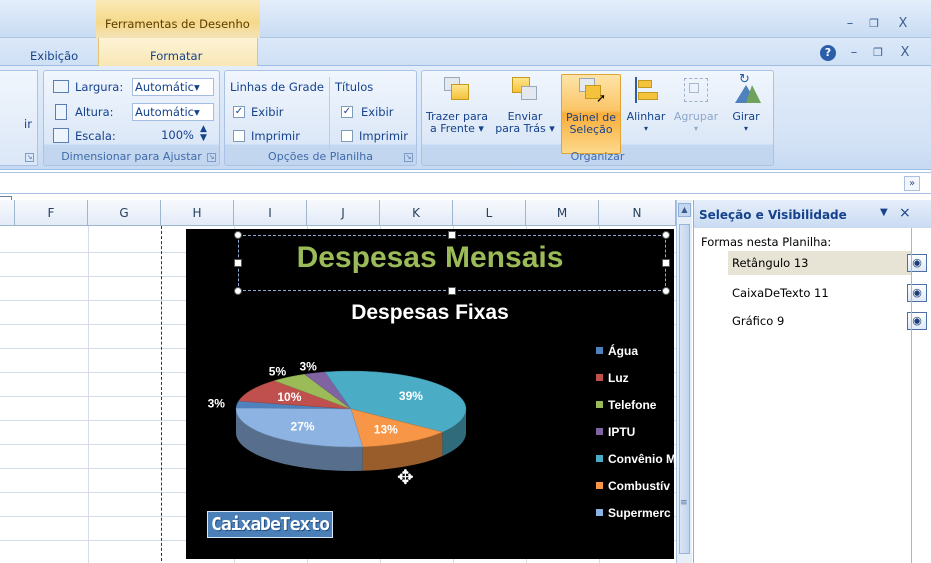 This screenshot has width=931, height=563. What do you see at coordinates (850, 24) in the screenshot?
I see `app-minimize-button: –` at bounding box center [850, 24].